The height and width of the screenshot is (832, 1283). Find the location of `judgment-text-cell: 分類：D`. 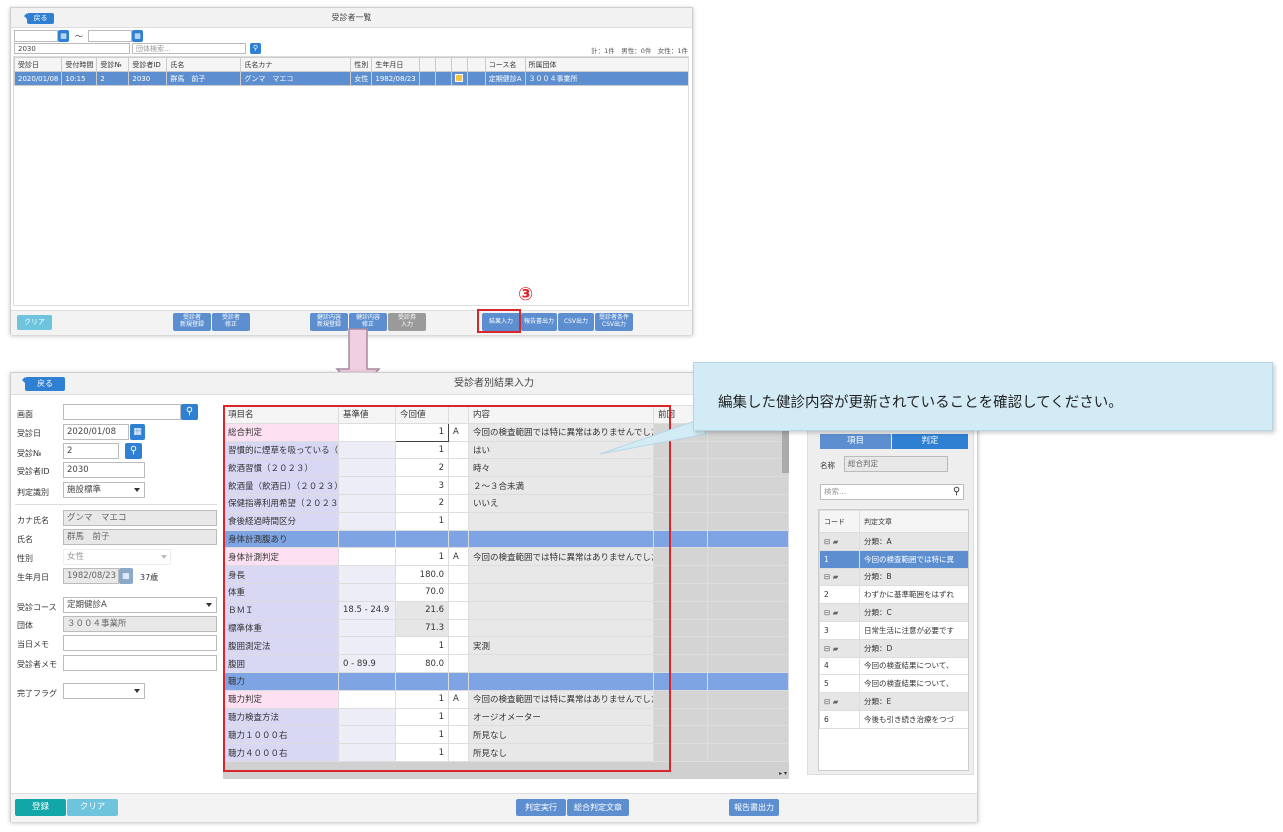

judgment-text-cell: 分類：D is located at coordinates (913, 648).